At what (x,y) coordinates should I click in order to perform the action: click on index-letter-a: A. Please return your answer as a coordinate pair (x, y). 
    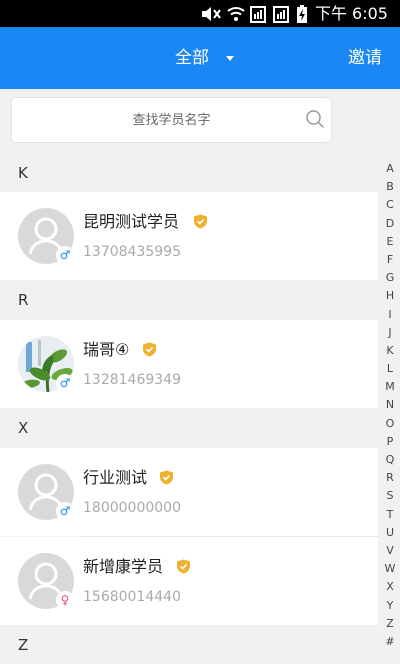
    Looking at the image, I should click on (390, 169).